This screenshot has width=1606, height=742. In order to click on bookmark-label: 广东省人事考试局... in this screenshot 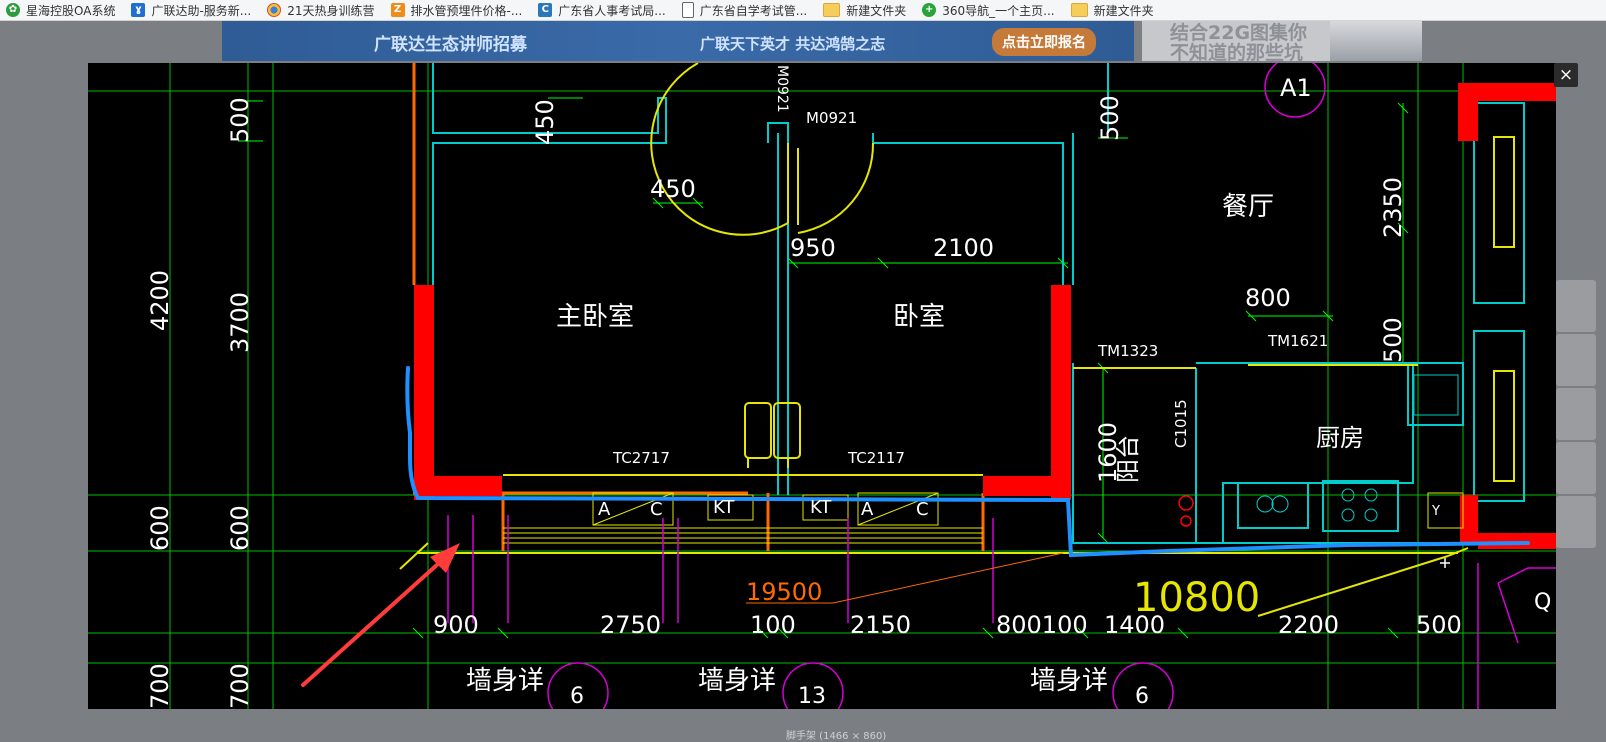, I will do `click(612, 10)`.